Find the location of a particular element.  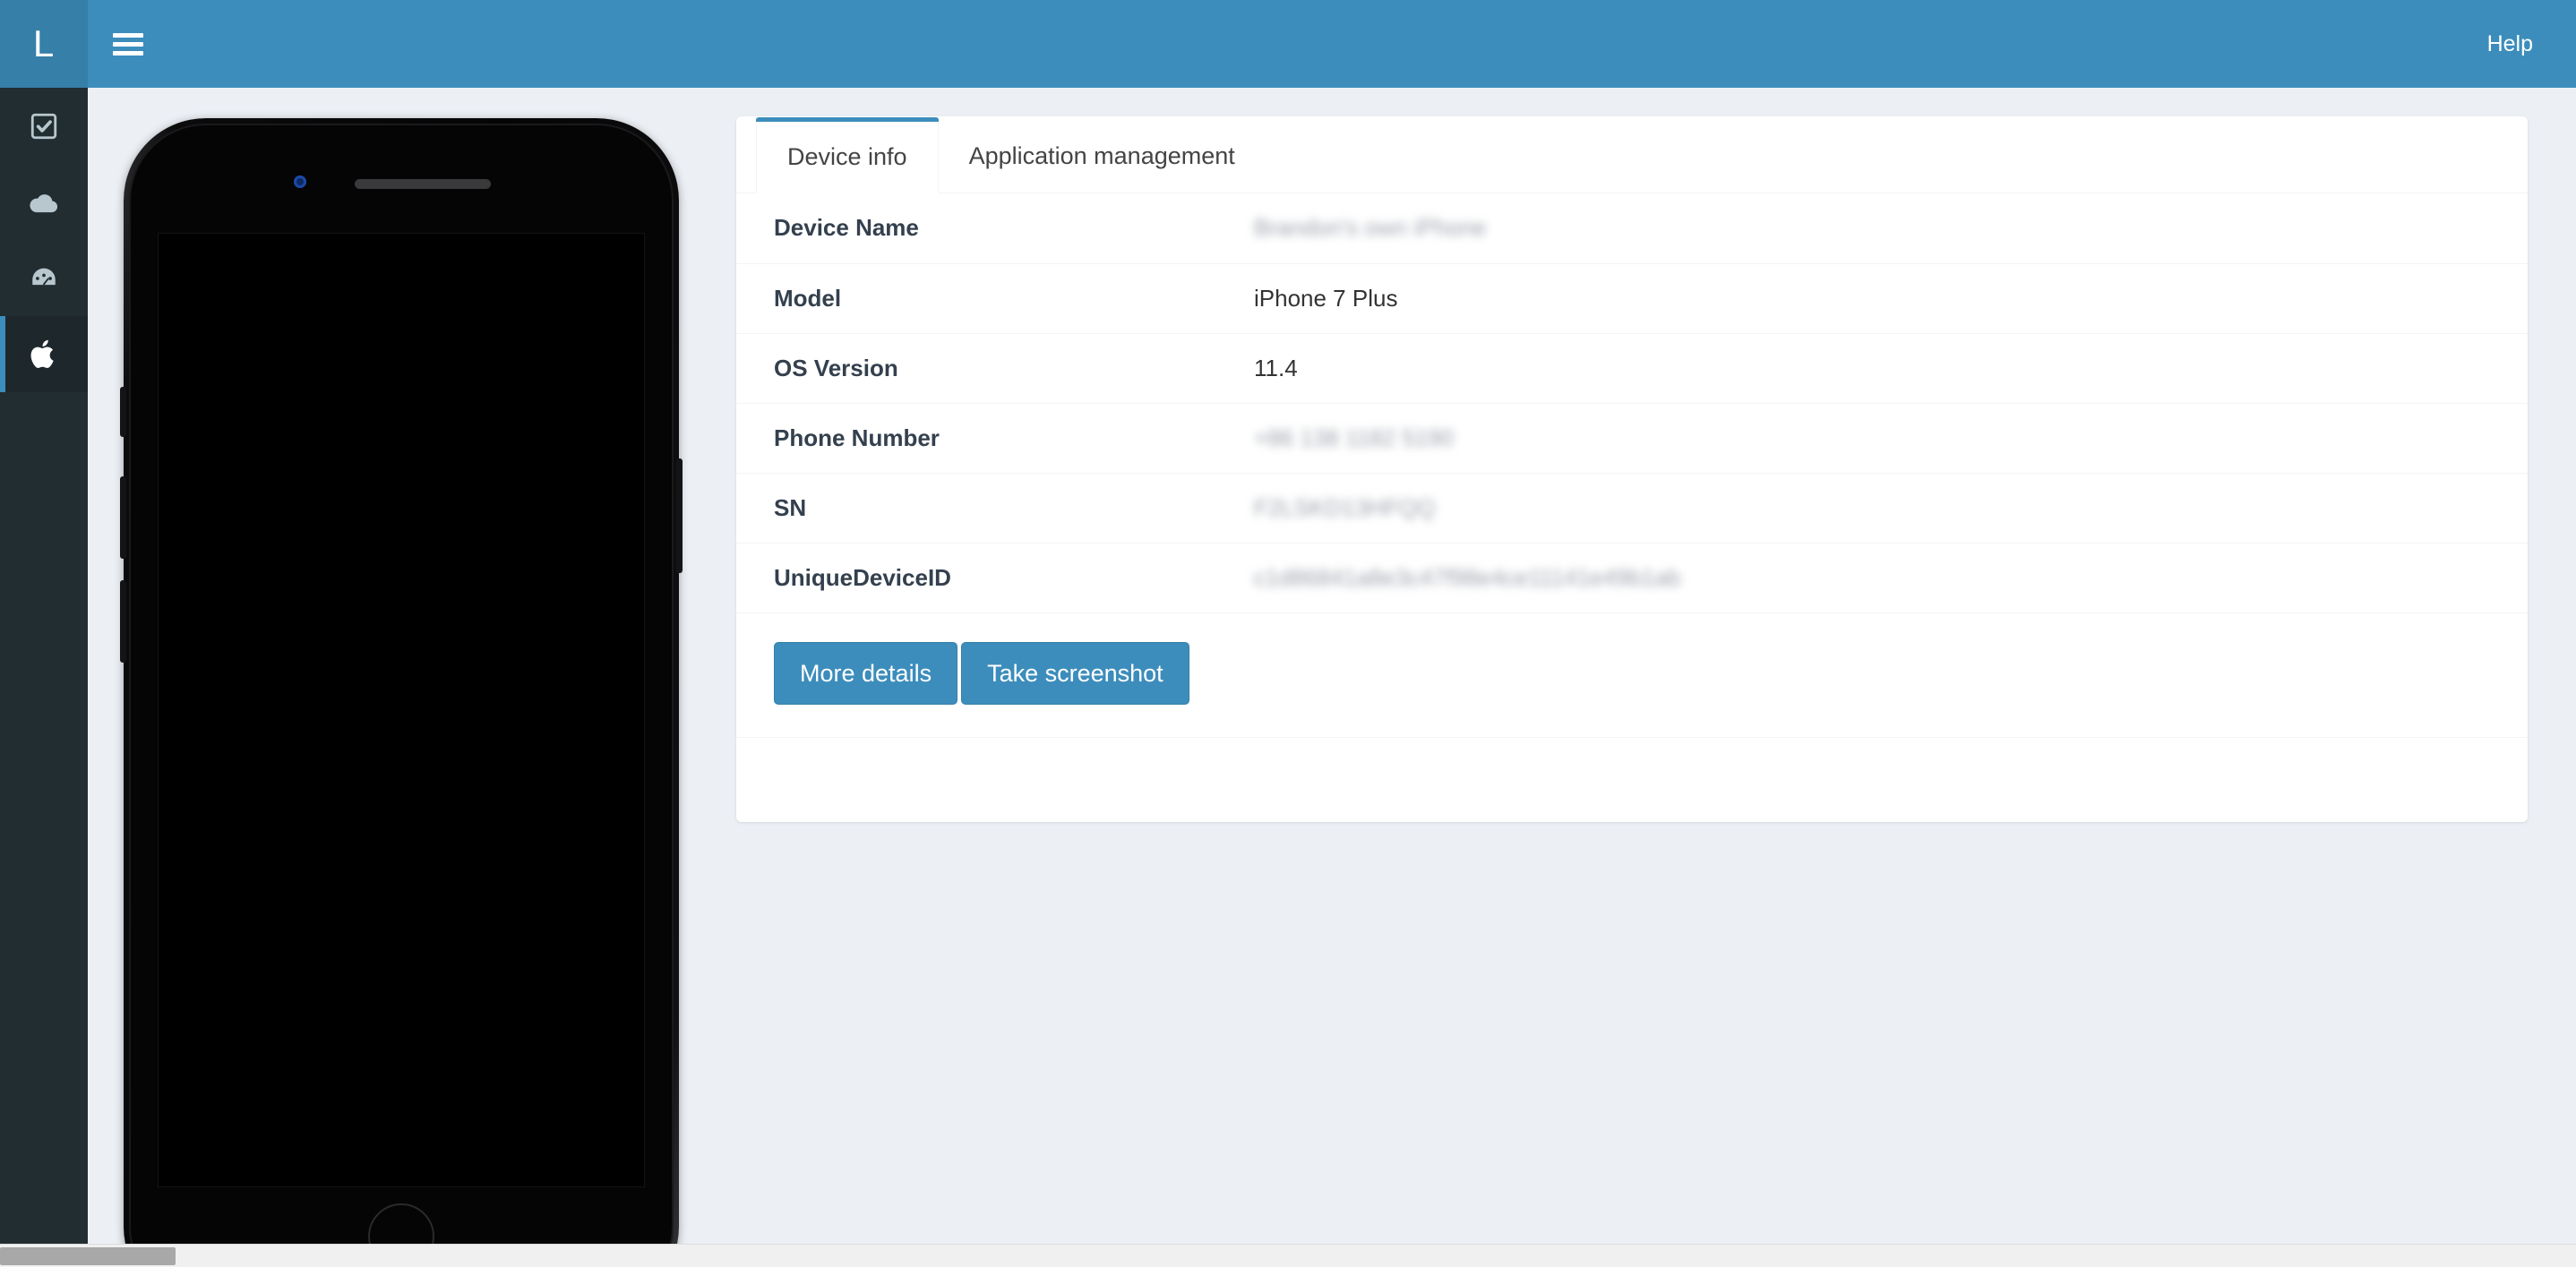

logo-text: L is located at coordinates (44, 43).